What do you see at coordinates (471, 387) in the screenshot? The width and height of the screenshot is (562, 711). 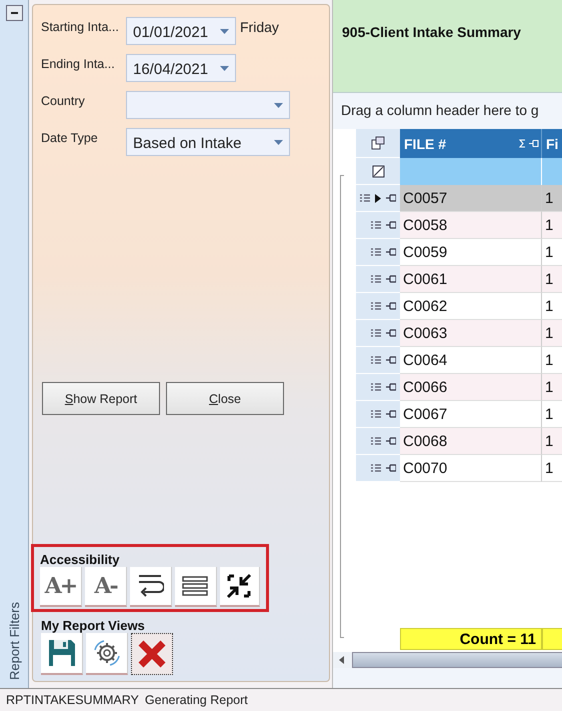 I see `table-cell: C0066` at bounding box center [471, 387].